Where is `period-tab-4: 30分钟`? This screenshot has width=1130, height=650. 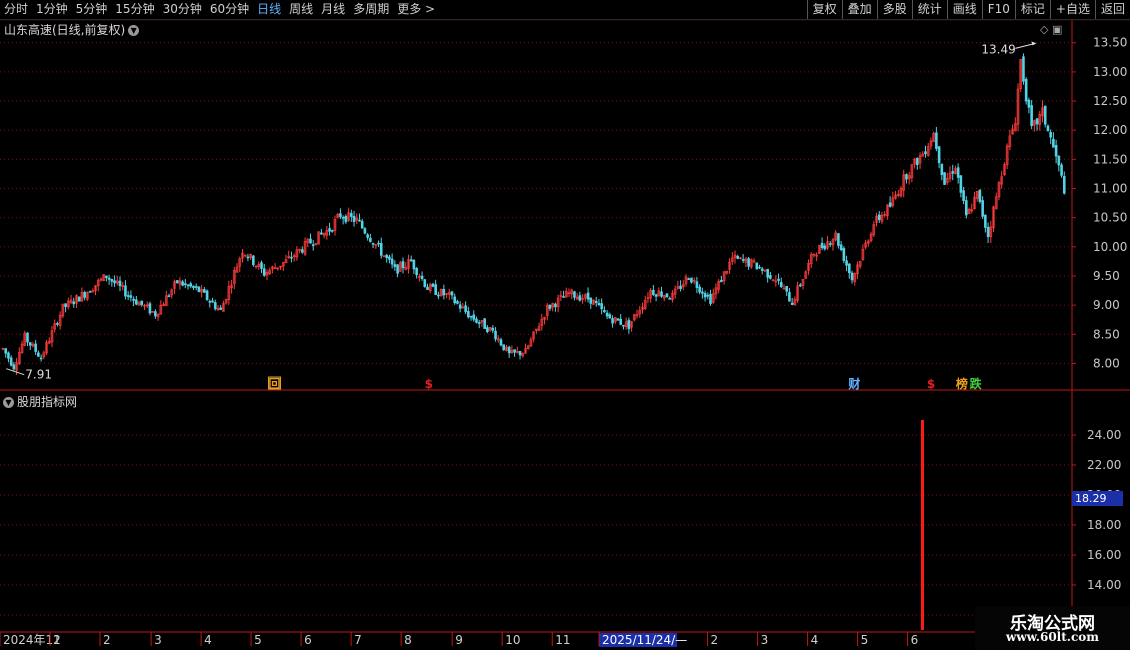
period-tab-4: 30分钟 is located at coordinates (182, 9).